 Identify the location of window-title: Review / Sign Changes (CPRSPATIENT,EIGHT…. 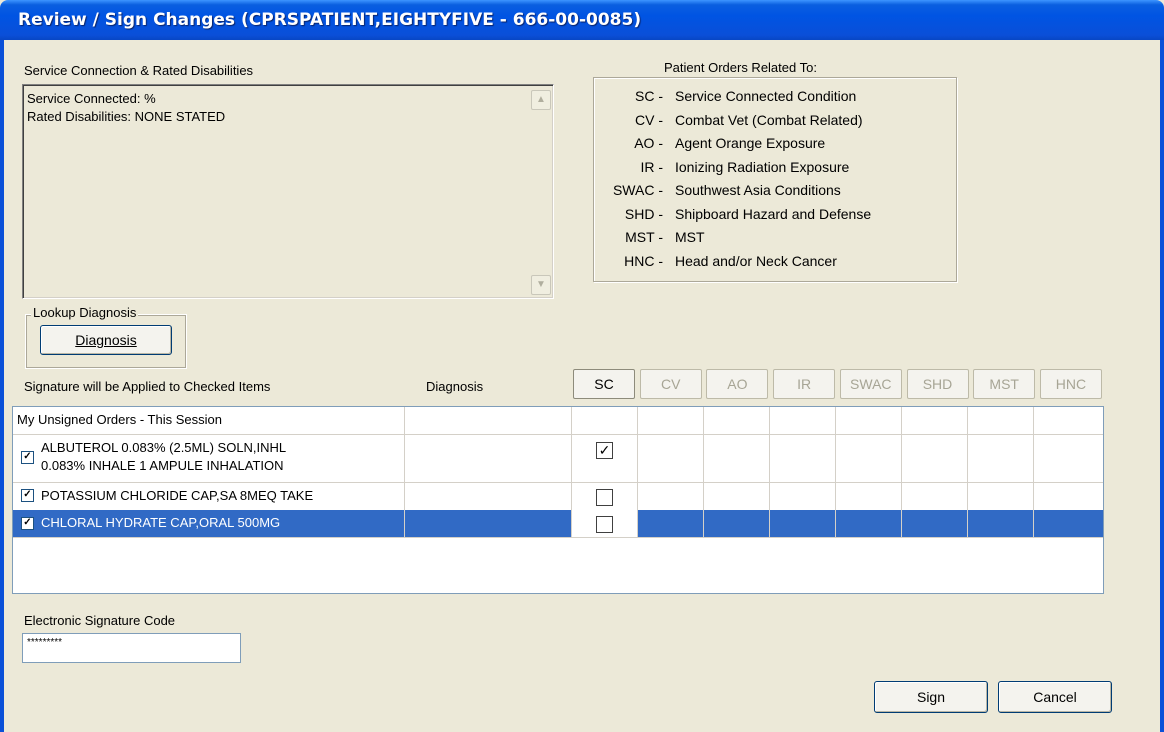
(330, 20).